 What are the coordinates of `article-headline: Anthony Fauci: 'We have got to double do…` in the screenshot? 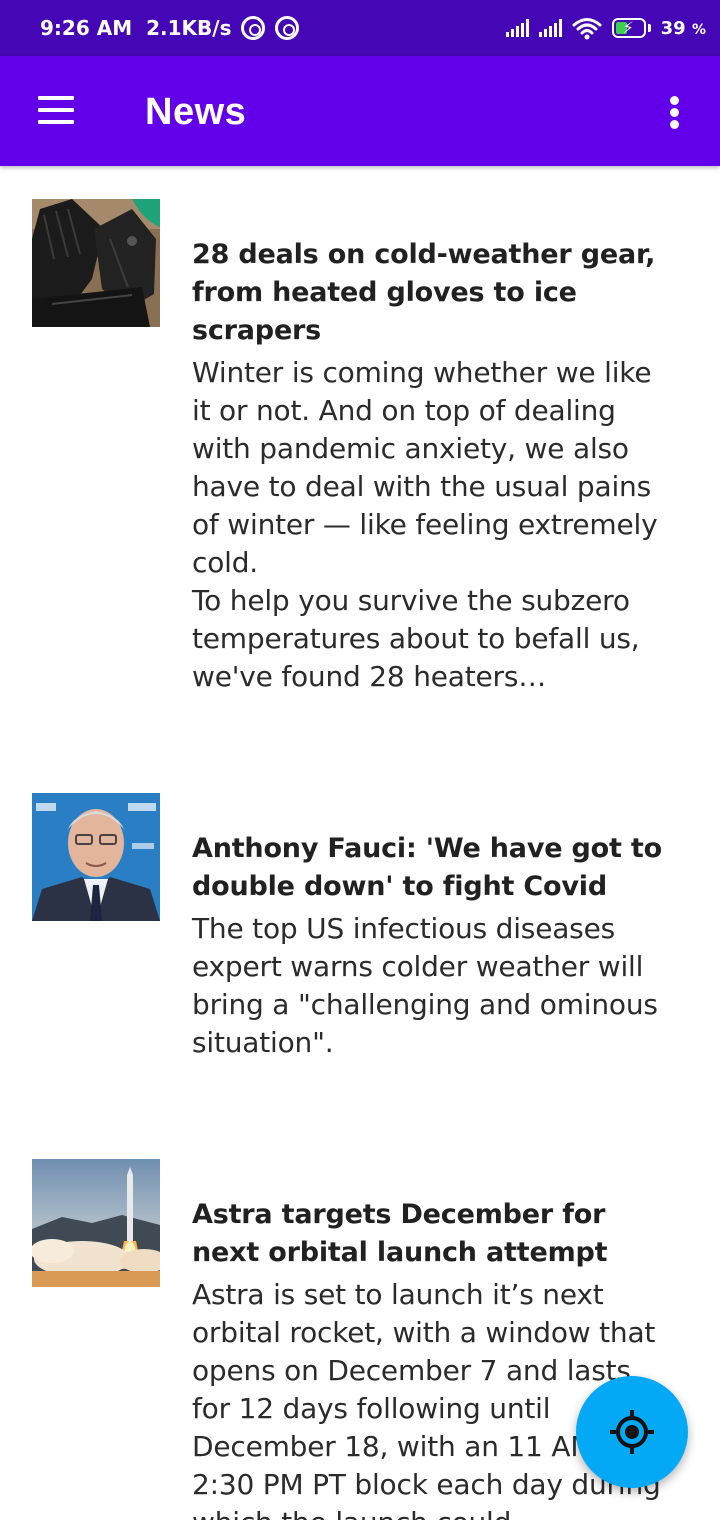 It's located at (427, 867).